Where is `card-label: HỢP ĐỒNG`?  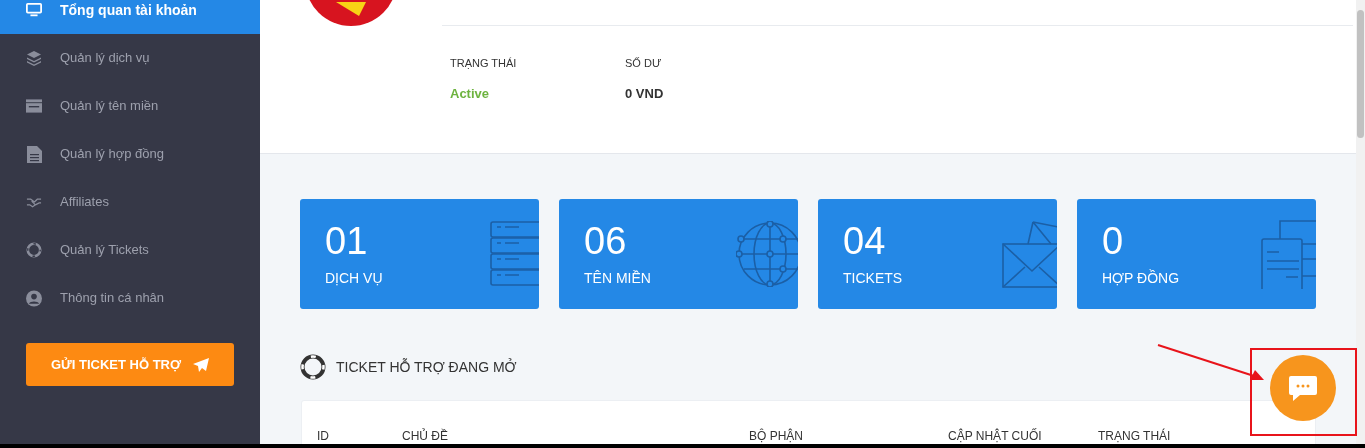
card-label: HỢP ĐỒNG is located at coordinates (1141, 278).